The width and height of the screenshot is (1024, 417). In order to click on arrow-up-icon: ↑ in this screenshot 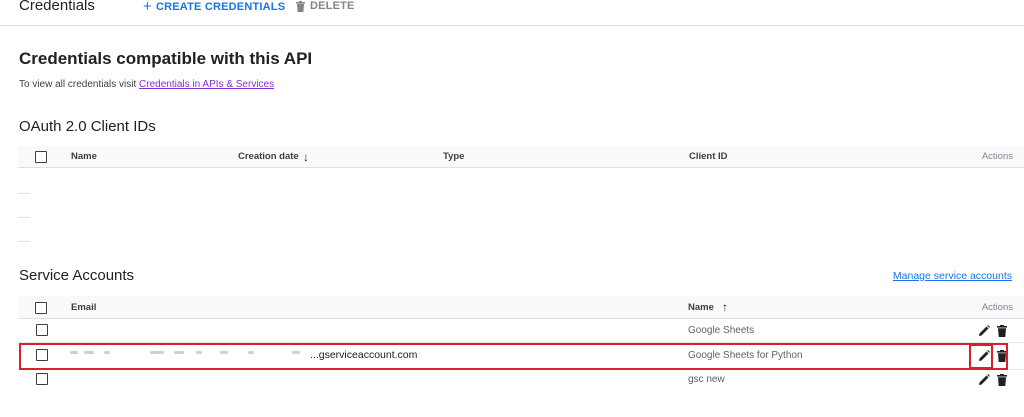, I will do `click(725, 307)`.